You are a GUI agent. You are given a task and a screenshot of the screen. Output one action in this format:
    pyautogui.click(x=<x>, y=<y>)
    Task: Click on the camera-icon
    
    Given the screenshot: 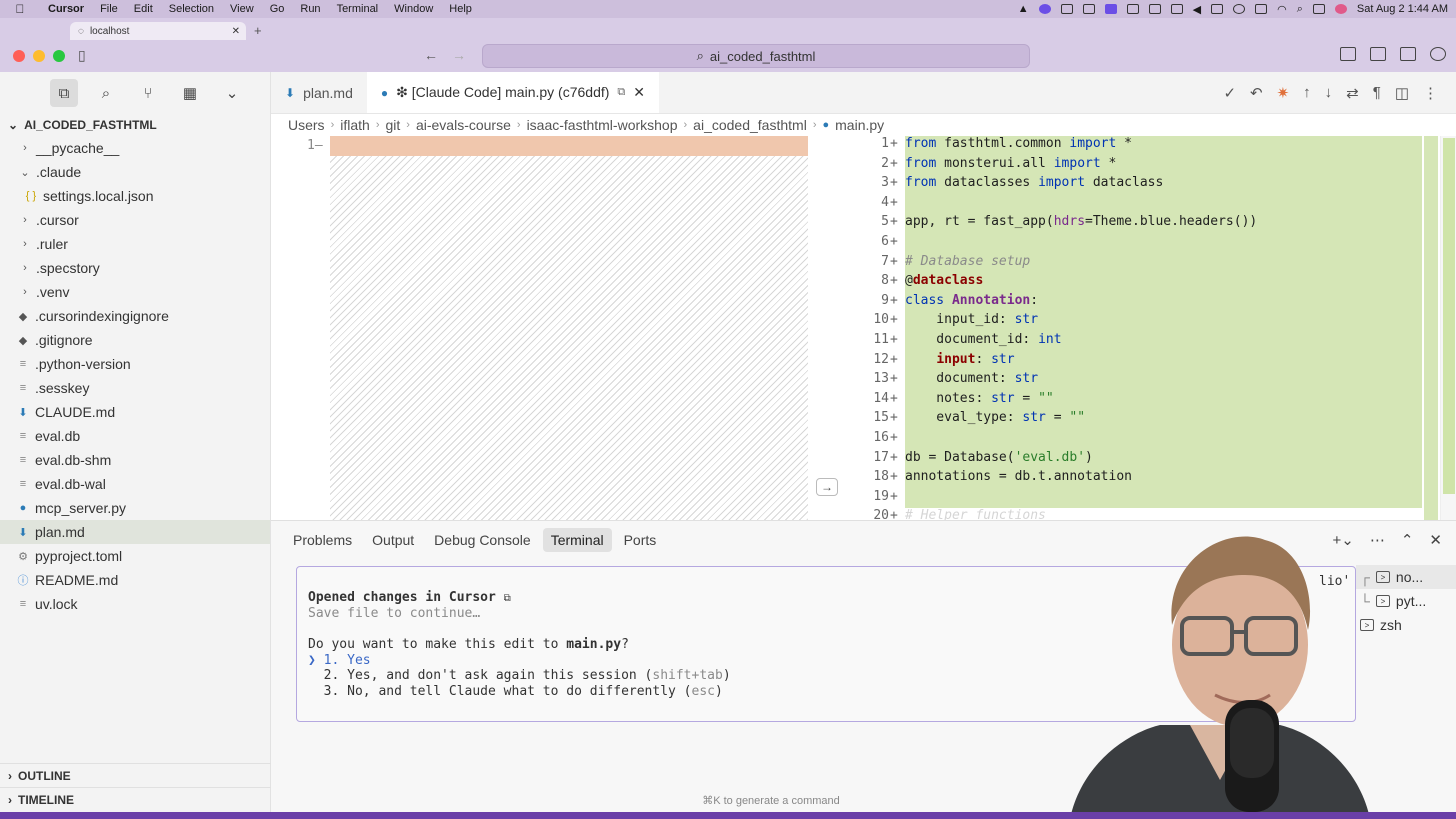 What is the action you would take?
    pyautogui.click(x=1132, y=9)
    